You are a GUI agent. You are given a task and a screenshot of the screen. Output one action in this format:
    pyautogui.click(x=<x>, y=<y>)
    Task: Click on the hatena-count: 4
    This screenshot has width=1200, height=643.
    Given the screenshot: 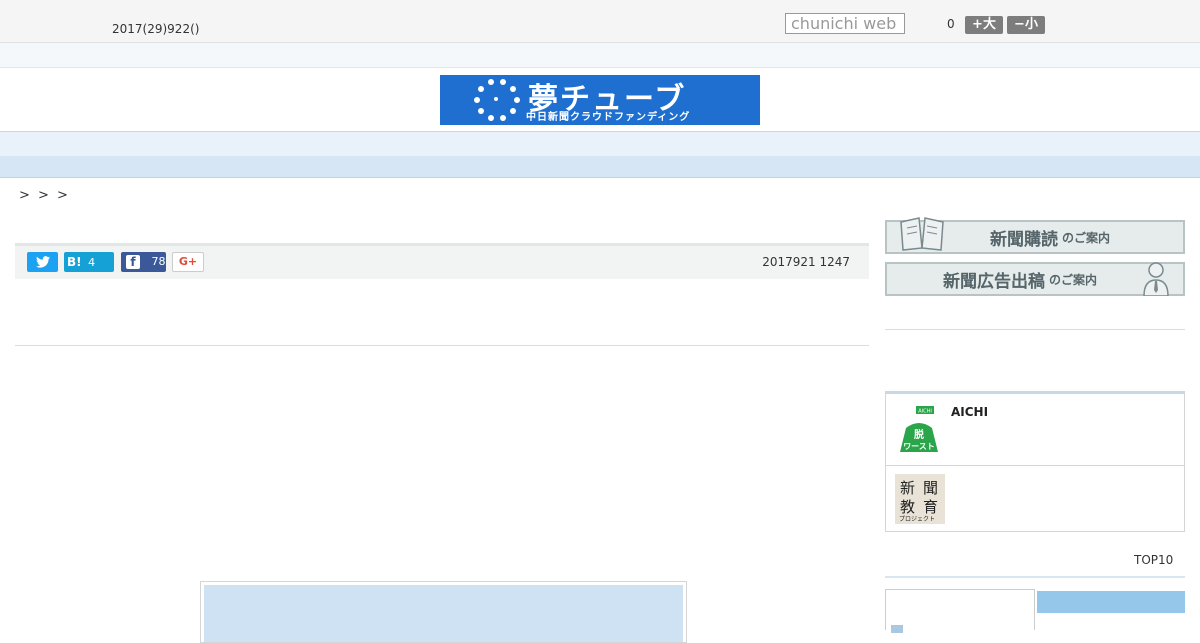 What is the action you would take?
    pyautogui.click(x=92, y=262)
    